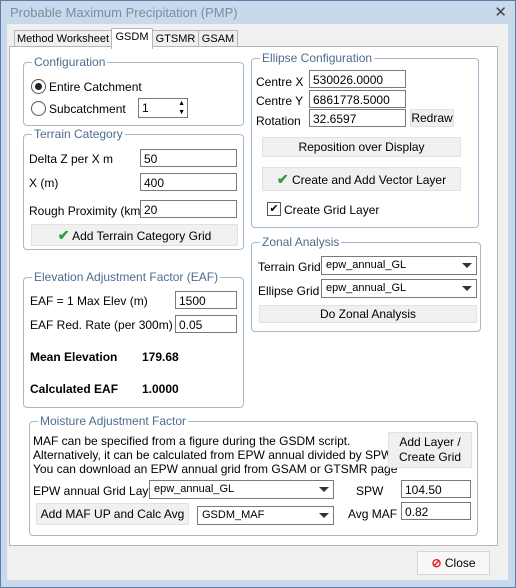 Image resolution: width=516 pixels, height=588 pixels. Describe the element at coordinates (87, 109) in the screenshot. I see `subcatchment-label: Subcatchment` at that location.